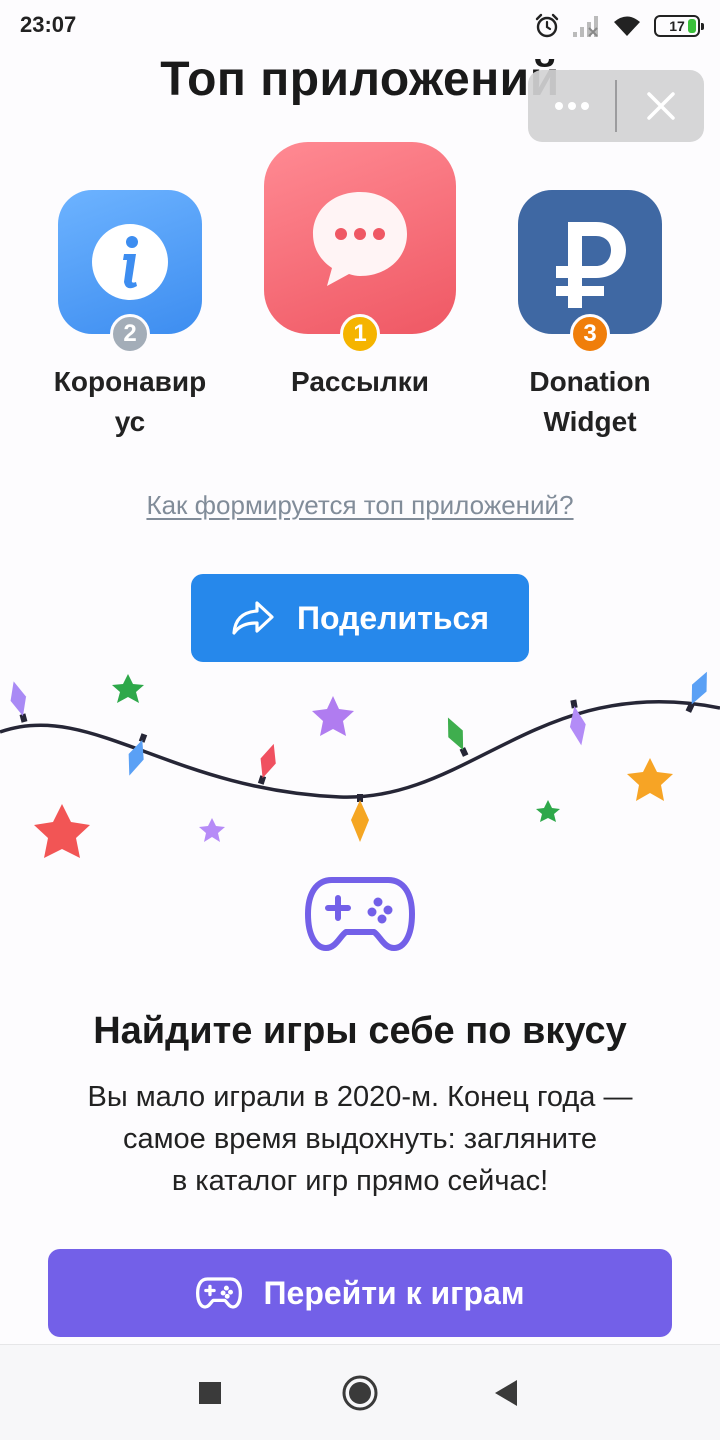  I want to click on close-icon, so click(660, 106).